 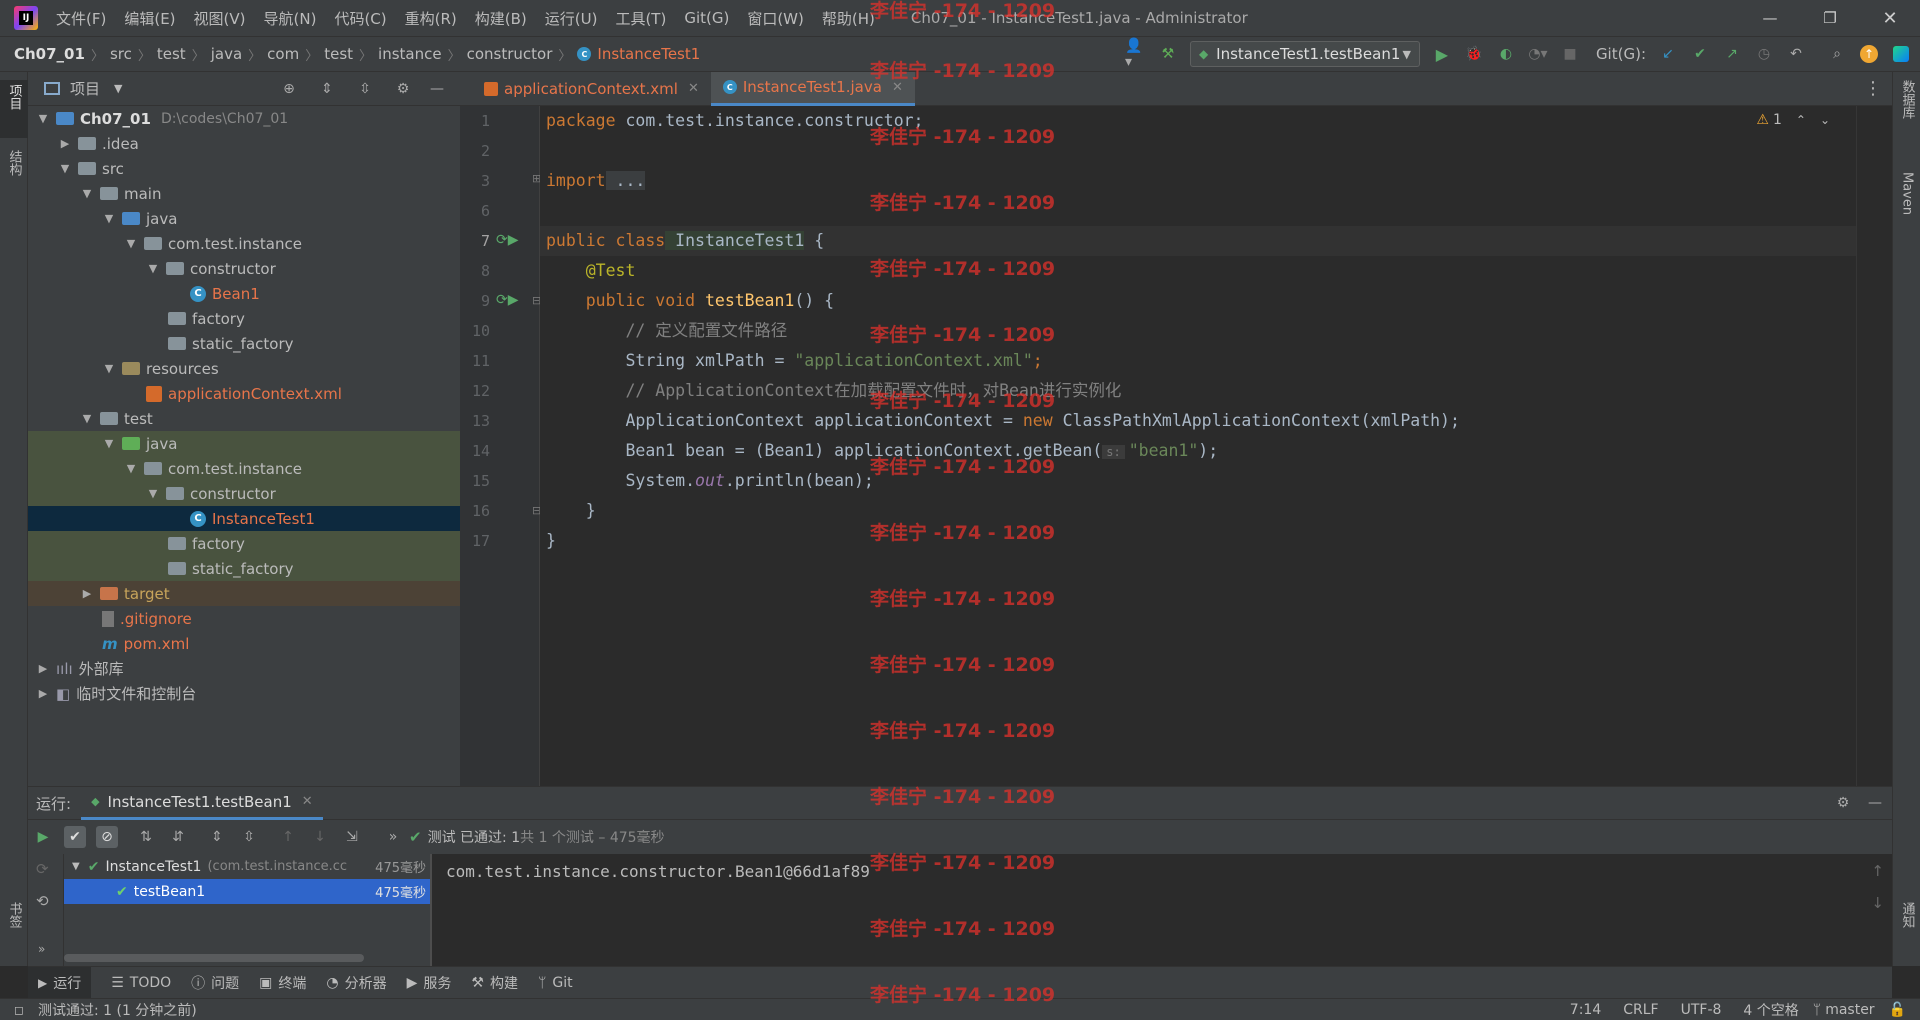 I want to click on tree-node-scratches: ▶ ◧ 临时文件和控制台, so click(x=244, y=693).